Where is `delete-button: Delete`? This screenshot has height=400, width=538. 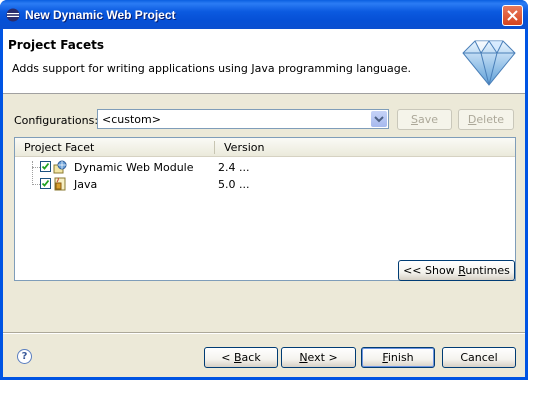
delete-button: Delete is located at coordinates (486, 119).